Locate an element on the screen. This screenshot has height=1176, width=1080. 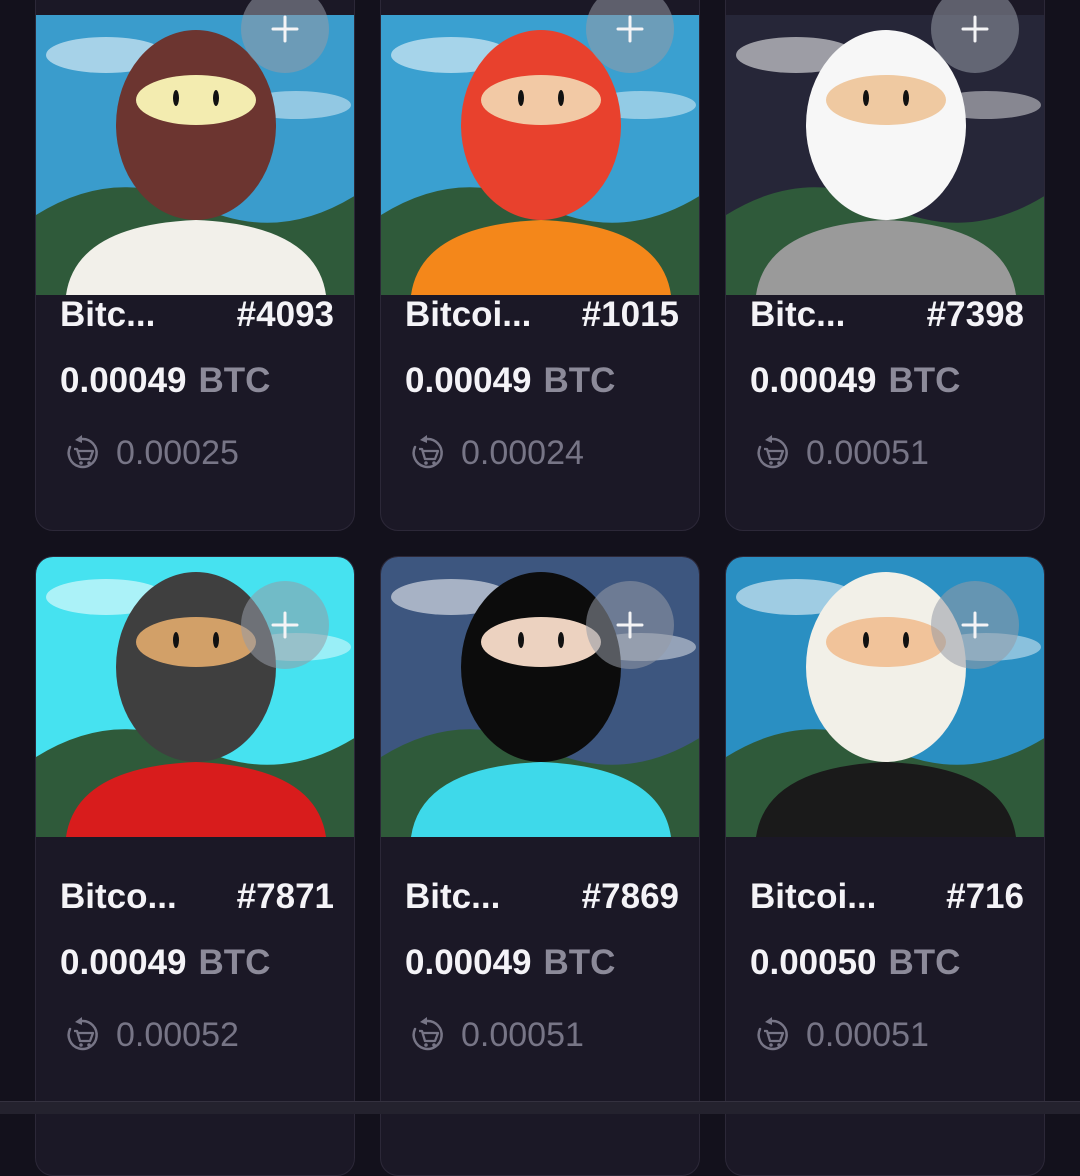
bottom-edge is located at coordinates (540, 1107).